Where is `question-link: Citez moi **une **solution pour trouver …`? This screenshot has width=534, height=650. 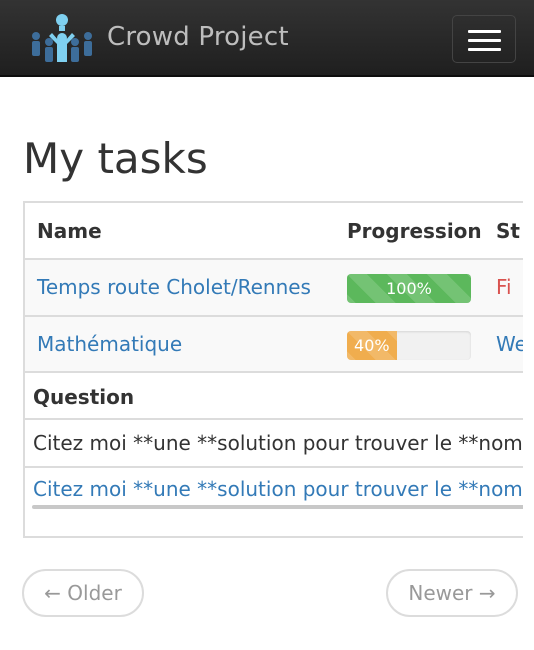
question-link: Citez moi **une **solution pour trouver … is located at coordinates (278, 489).